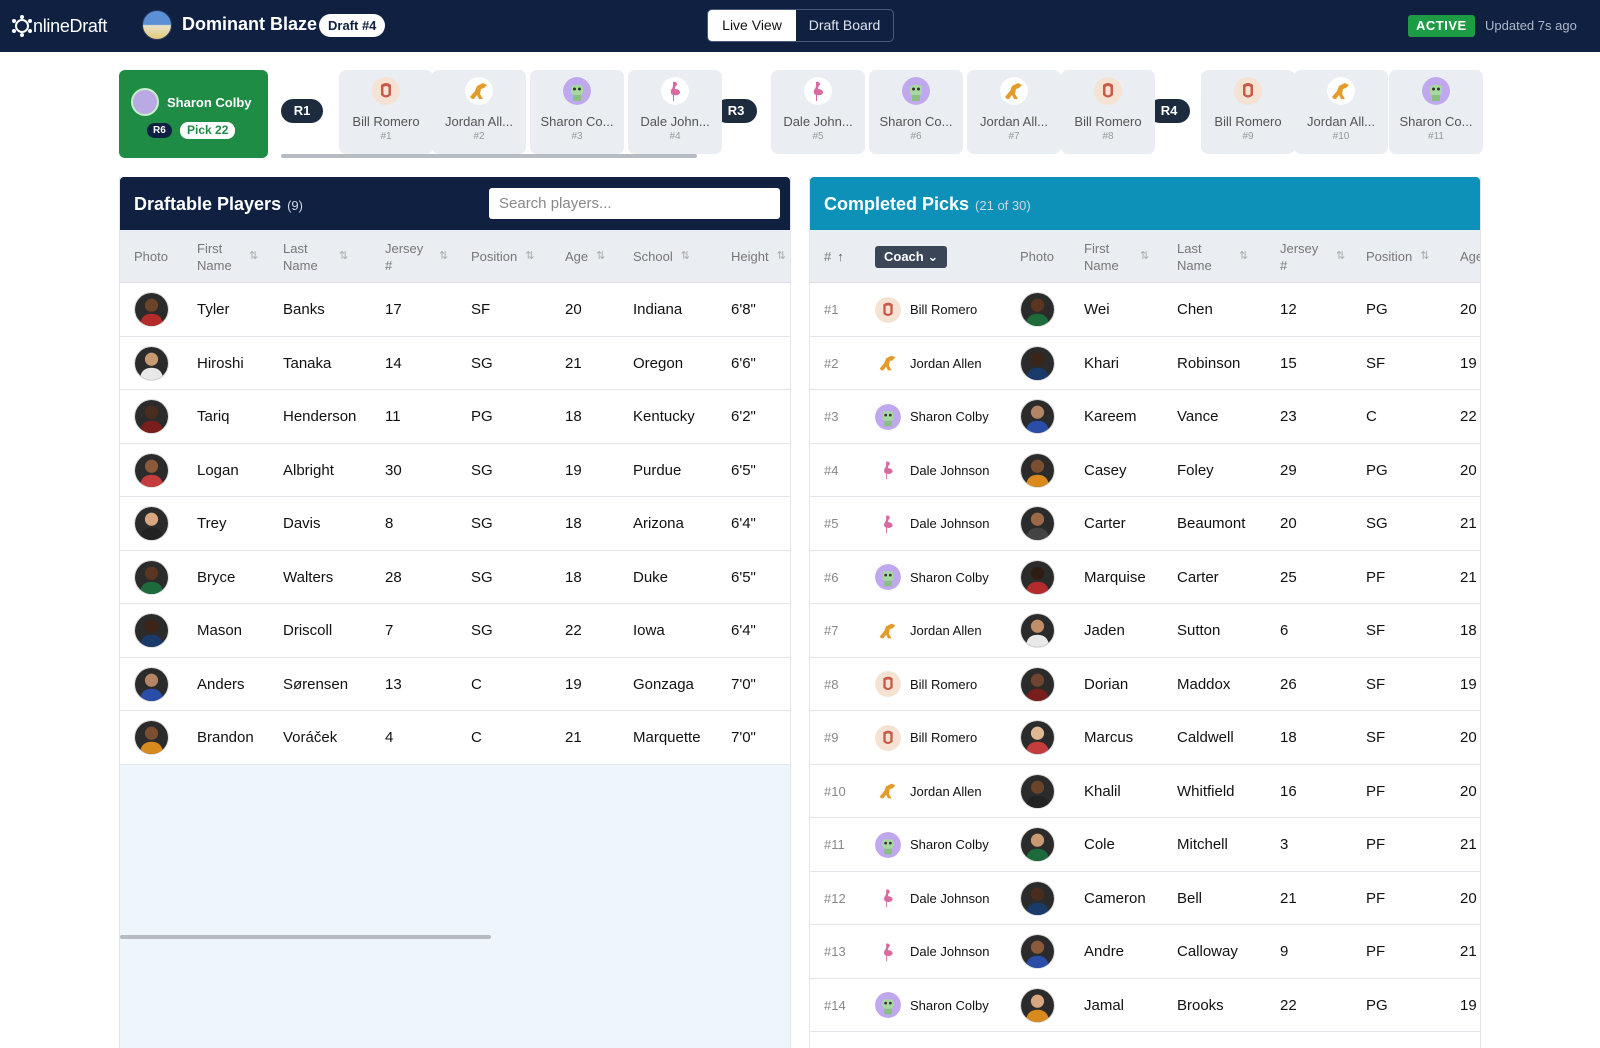  What do you see at coordinates (758, 256) in the screenshot?
I see `col-height: Height ⇅` at bounding box center [758, 256].